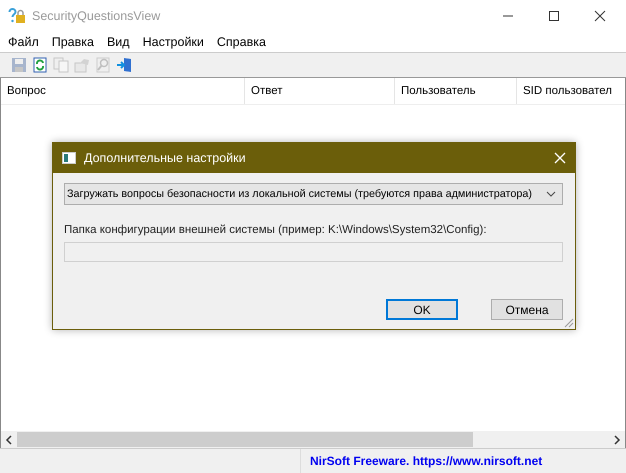 This screenshot has height=473, width=626. What do you see at coordinates (123, 91) in the screenshot?
I see `column-header: Вопрос` at bounding box center [123, 91].